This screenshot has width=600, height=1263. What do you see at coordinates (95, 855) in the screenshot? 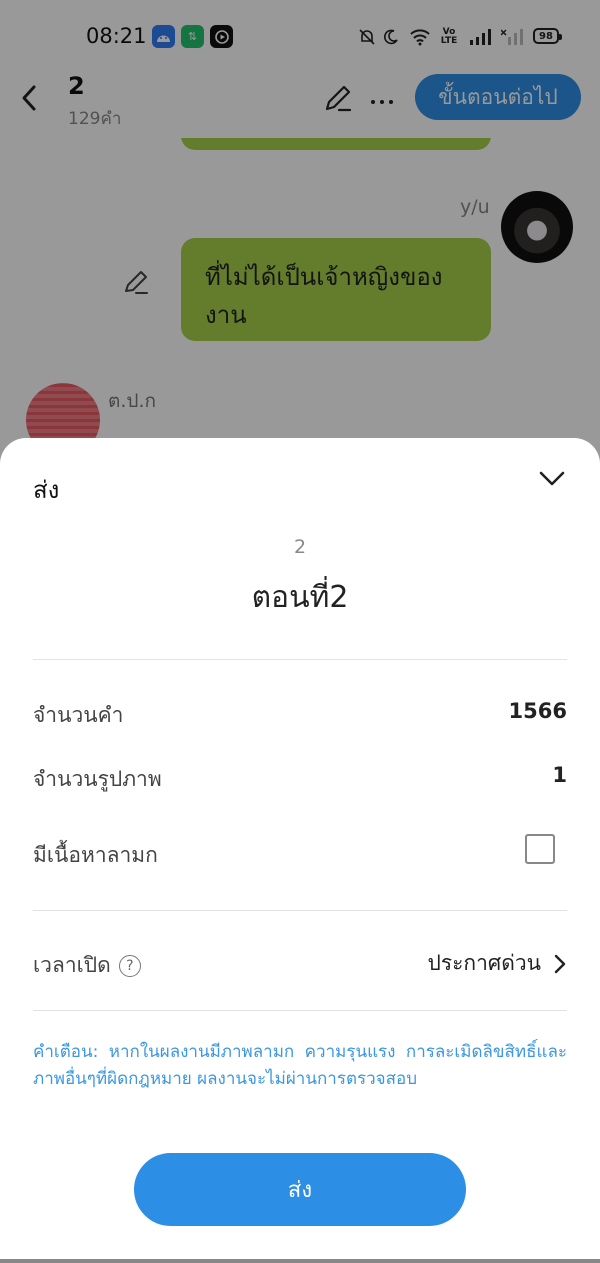
I see `mature-content-label: มีเนื้อหาลามก` at bounding box center [95, 855].